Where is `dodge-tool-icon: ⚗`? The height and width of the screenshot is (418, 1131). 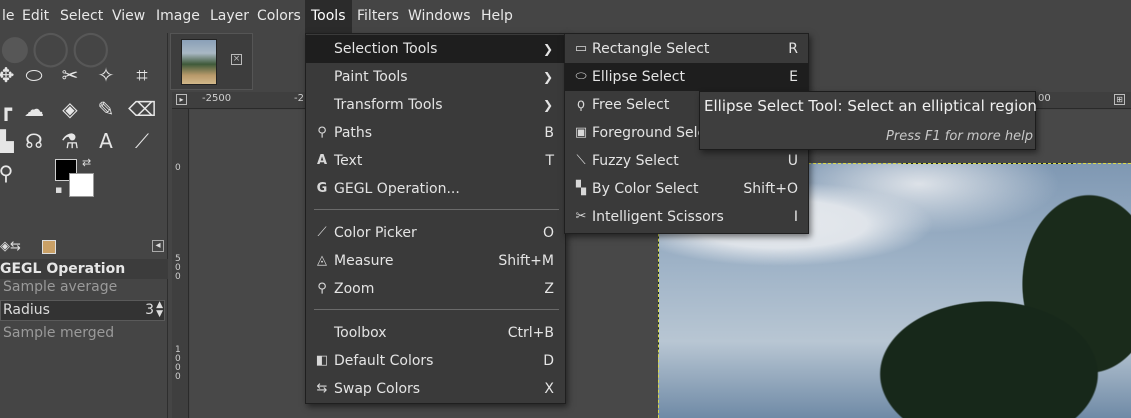
dodge-tool-icon: ⚗ is located at coordinates (70, 141).